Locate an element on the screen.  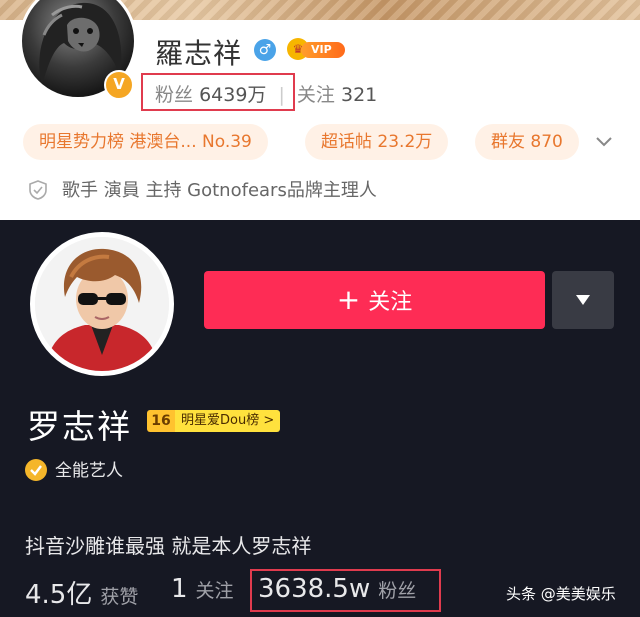
profile-bio: 抖音沙雕谁最强 就是本人罗志祥 is located at coordinates (168, 546).